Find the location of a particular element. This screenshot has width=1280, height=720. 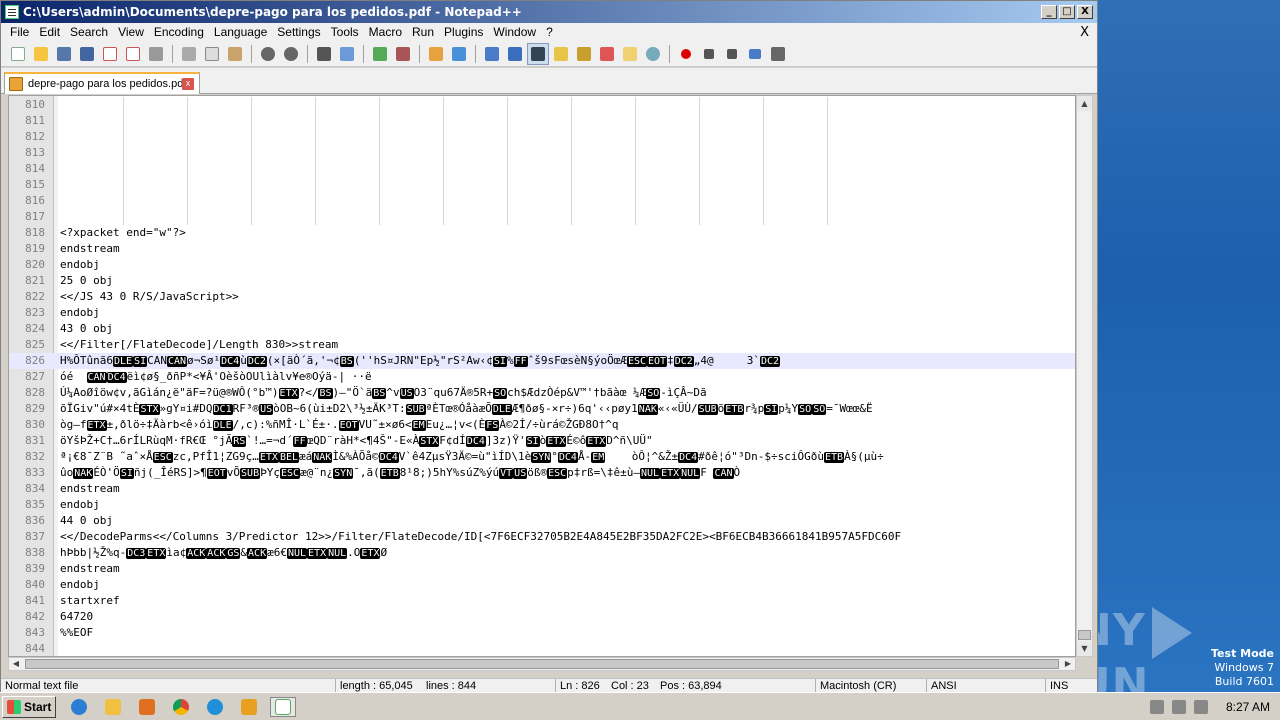

zoom-in-button is located at coordinates (380, 54).